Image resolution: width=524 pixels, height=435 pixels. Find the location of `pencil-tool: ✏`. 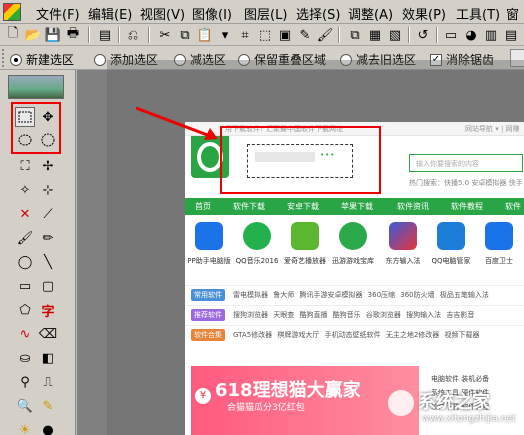

pencil-tool: ✏ is located at coordinates (48, 238).